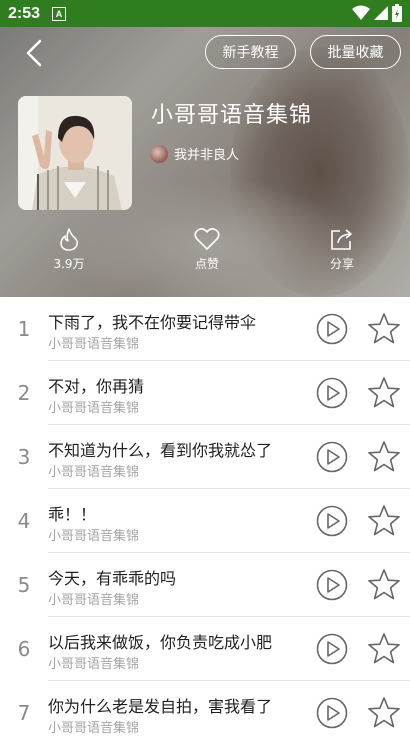 This screenshot has height=745, width=410. What do you see at coordinates (206, 264) in the screenshot?
I see `like-label: 点赞` at bounding box center [206, 264].